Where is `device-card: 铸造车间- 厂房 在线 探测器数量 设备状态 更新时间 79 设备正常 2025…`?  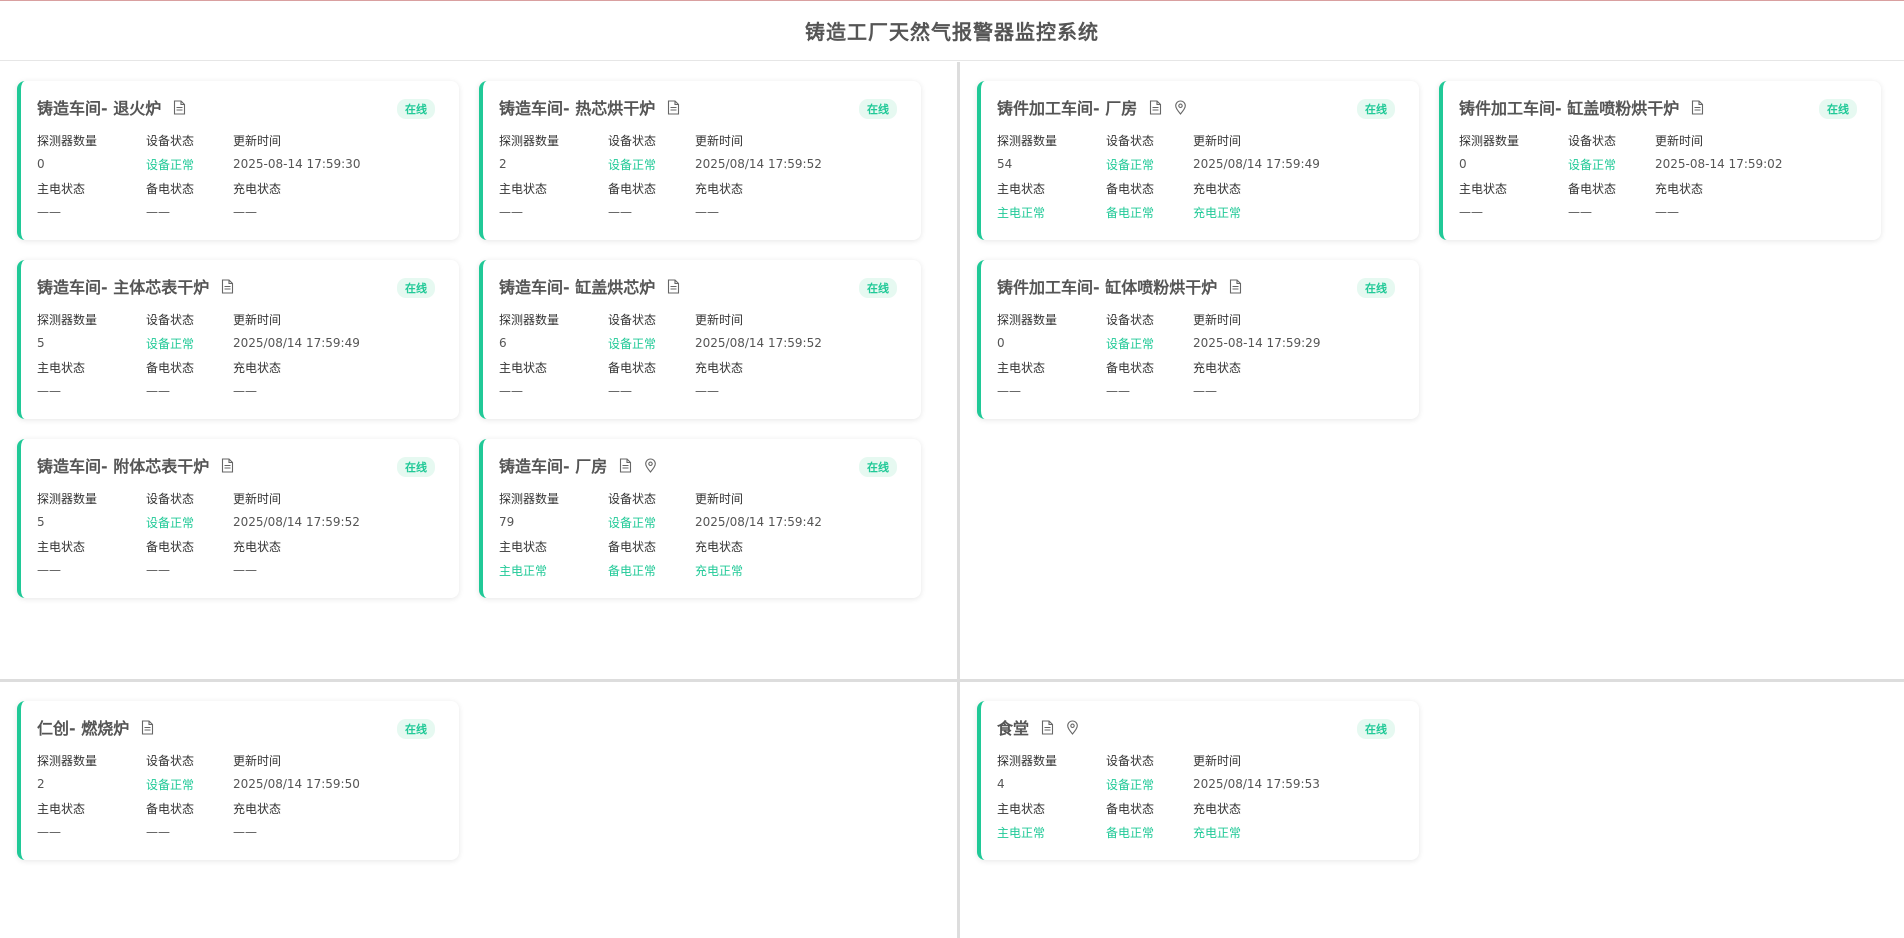
device-card: 铸造车间- 厂房 在线 探测器数量 设备状态 更新时间 79 设备正常 2025… is located at coordinates (700, 518).